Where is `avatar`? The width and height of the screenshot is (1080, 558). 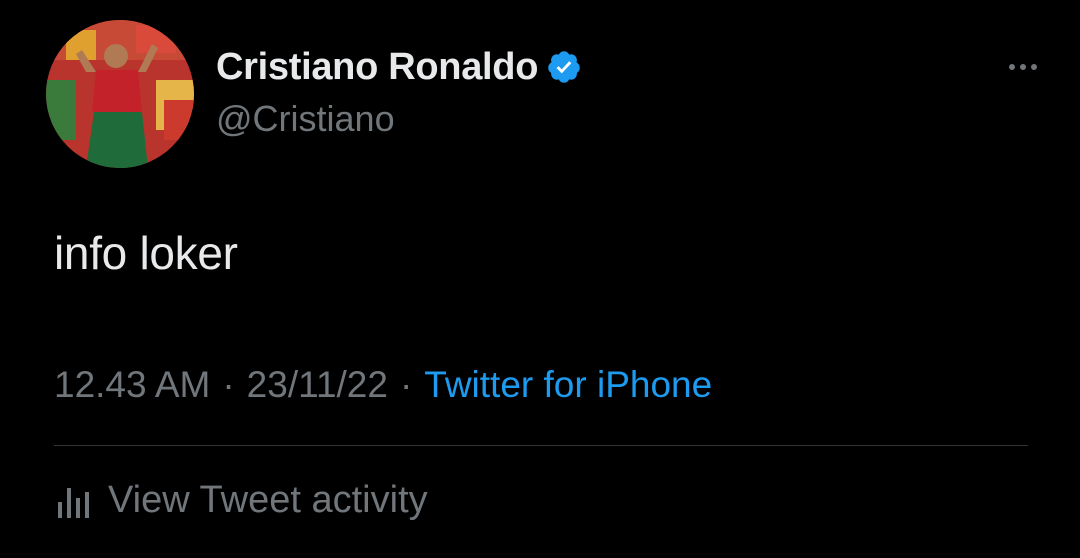 avatar is located at coordinates (120, 94).